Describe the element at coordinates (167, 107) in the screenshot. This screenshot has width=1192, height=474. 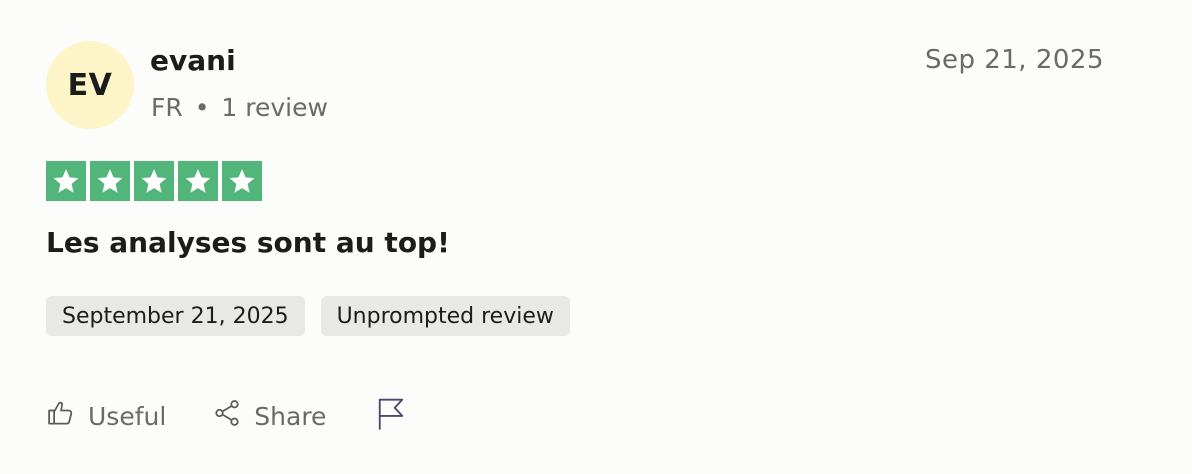
I see `reviewer-country: FR` at that location.